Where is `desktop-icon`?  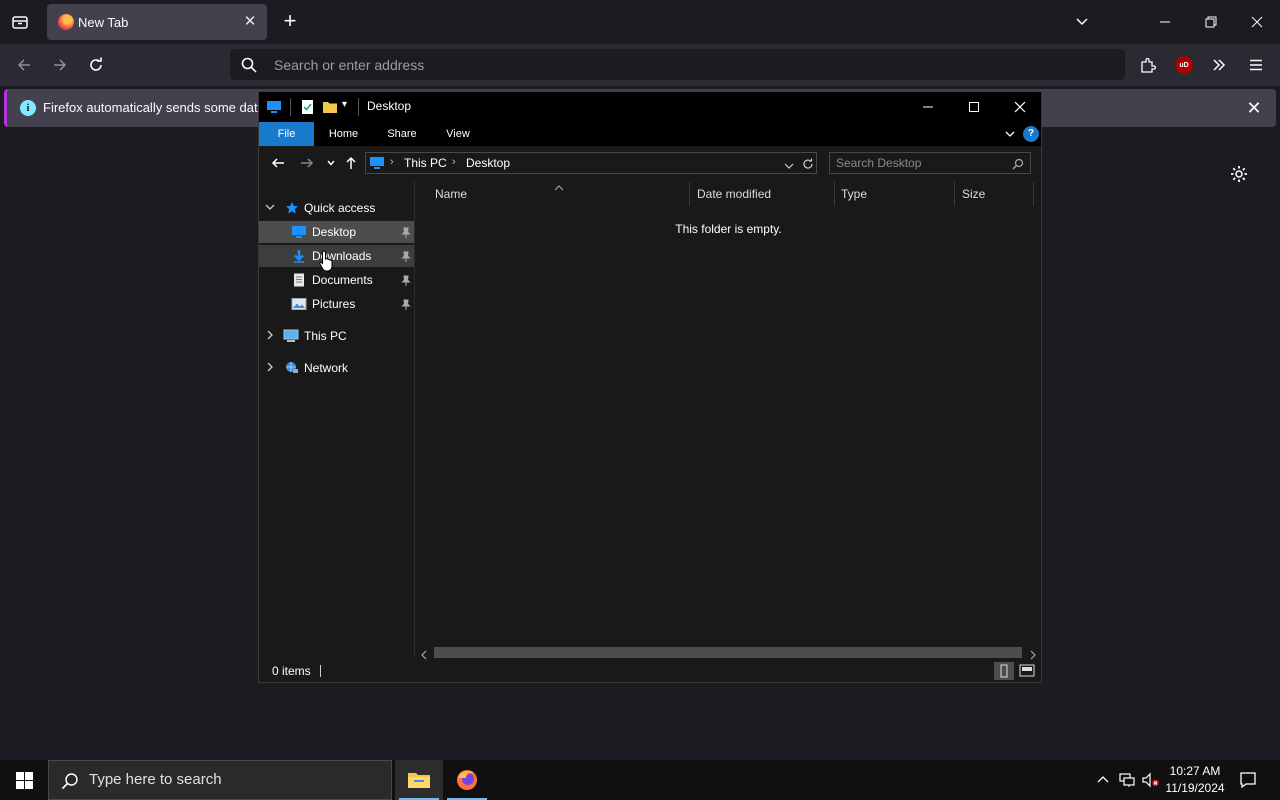
desktop-icon is located at coordinates (299, 232).